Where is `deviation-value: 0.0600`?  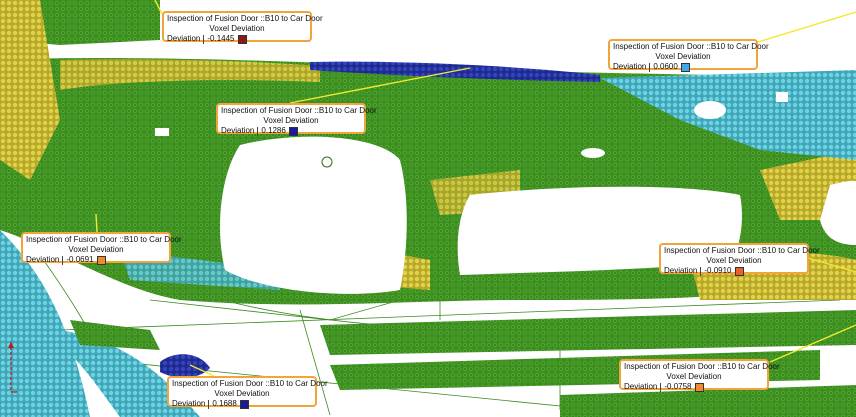
deviation-value: 0.0600 is located at coordinates (665, 66).